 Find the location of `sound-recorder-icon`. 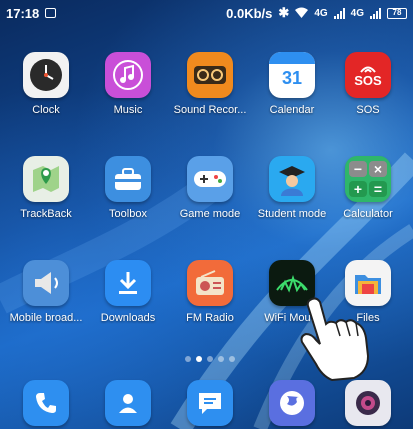

sound-recorder-icon is located at coordinates (210, 75).